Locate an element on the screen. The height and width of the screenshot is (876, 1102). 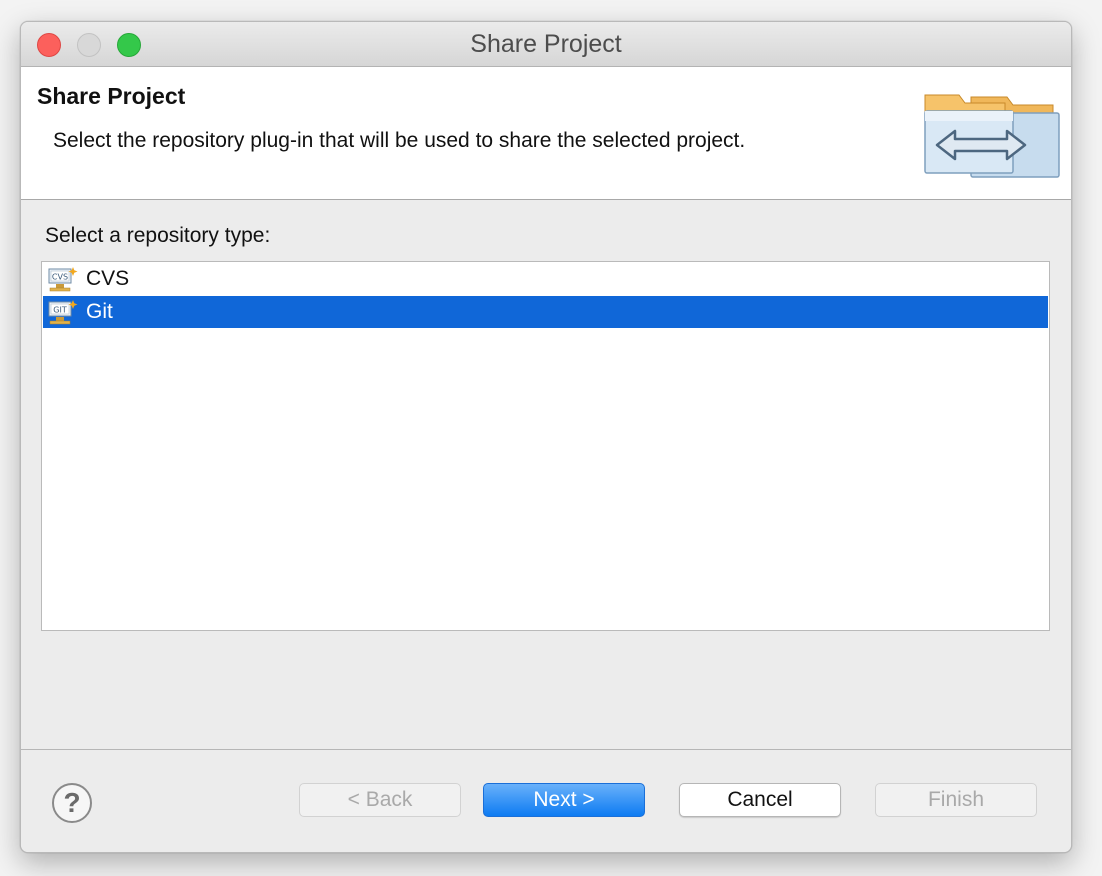
list-item-cvs: CVS CVS is located at coordinates (545, 279).